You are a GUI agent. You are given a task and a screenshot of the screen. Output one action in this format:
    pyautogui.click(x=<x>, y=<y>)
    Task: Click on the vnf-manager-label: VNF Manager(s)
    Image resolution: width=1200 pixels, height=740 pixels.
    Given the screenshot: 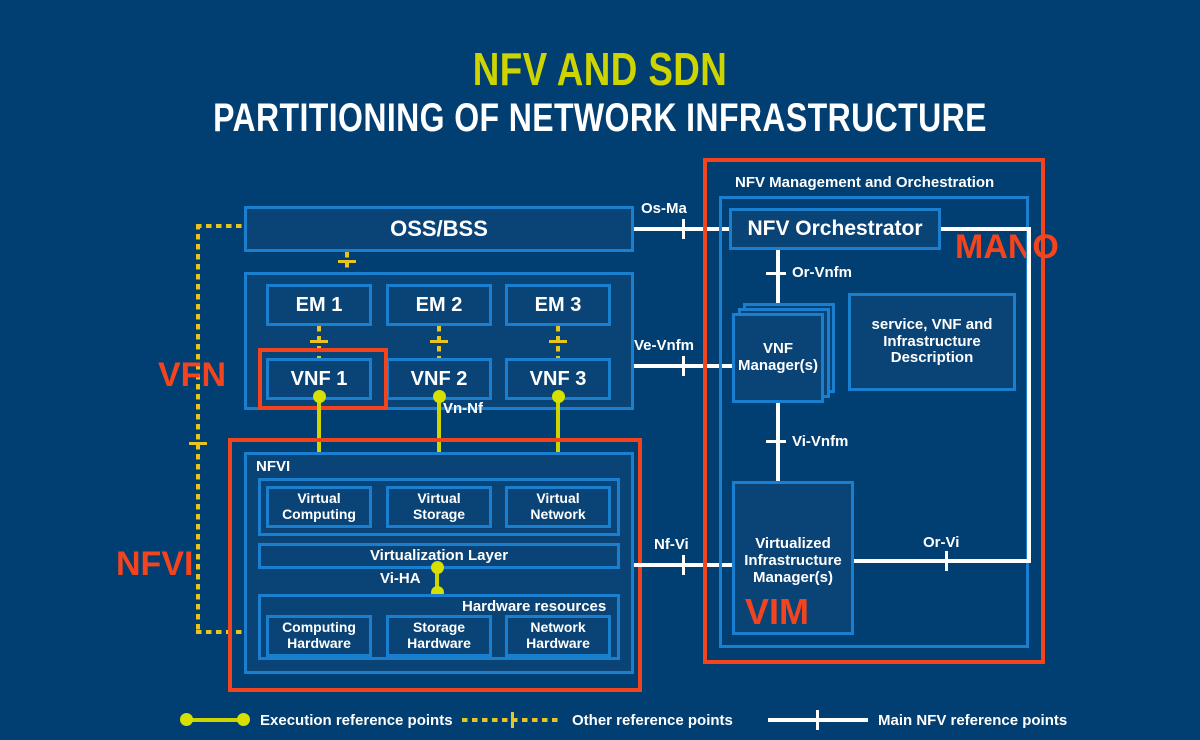 What is the action you would take?
    pyautogui.click(x=778, y=357)
    